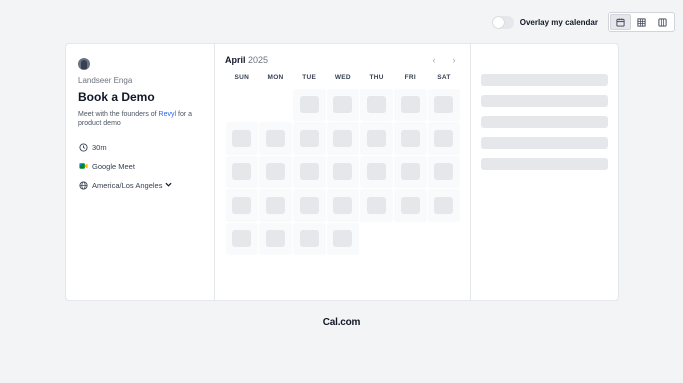  What do you see at coordinates (376, 77) in the screenshot?
I see `weekday-label: THU` at bounding box center [376, 77].